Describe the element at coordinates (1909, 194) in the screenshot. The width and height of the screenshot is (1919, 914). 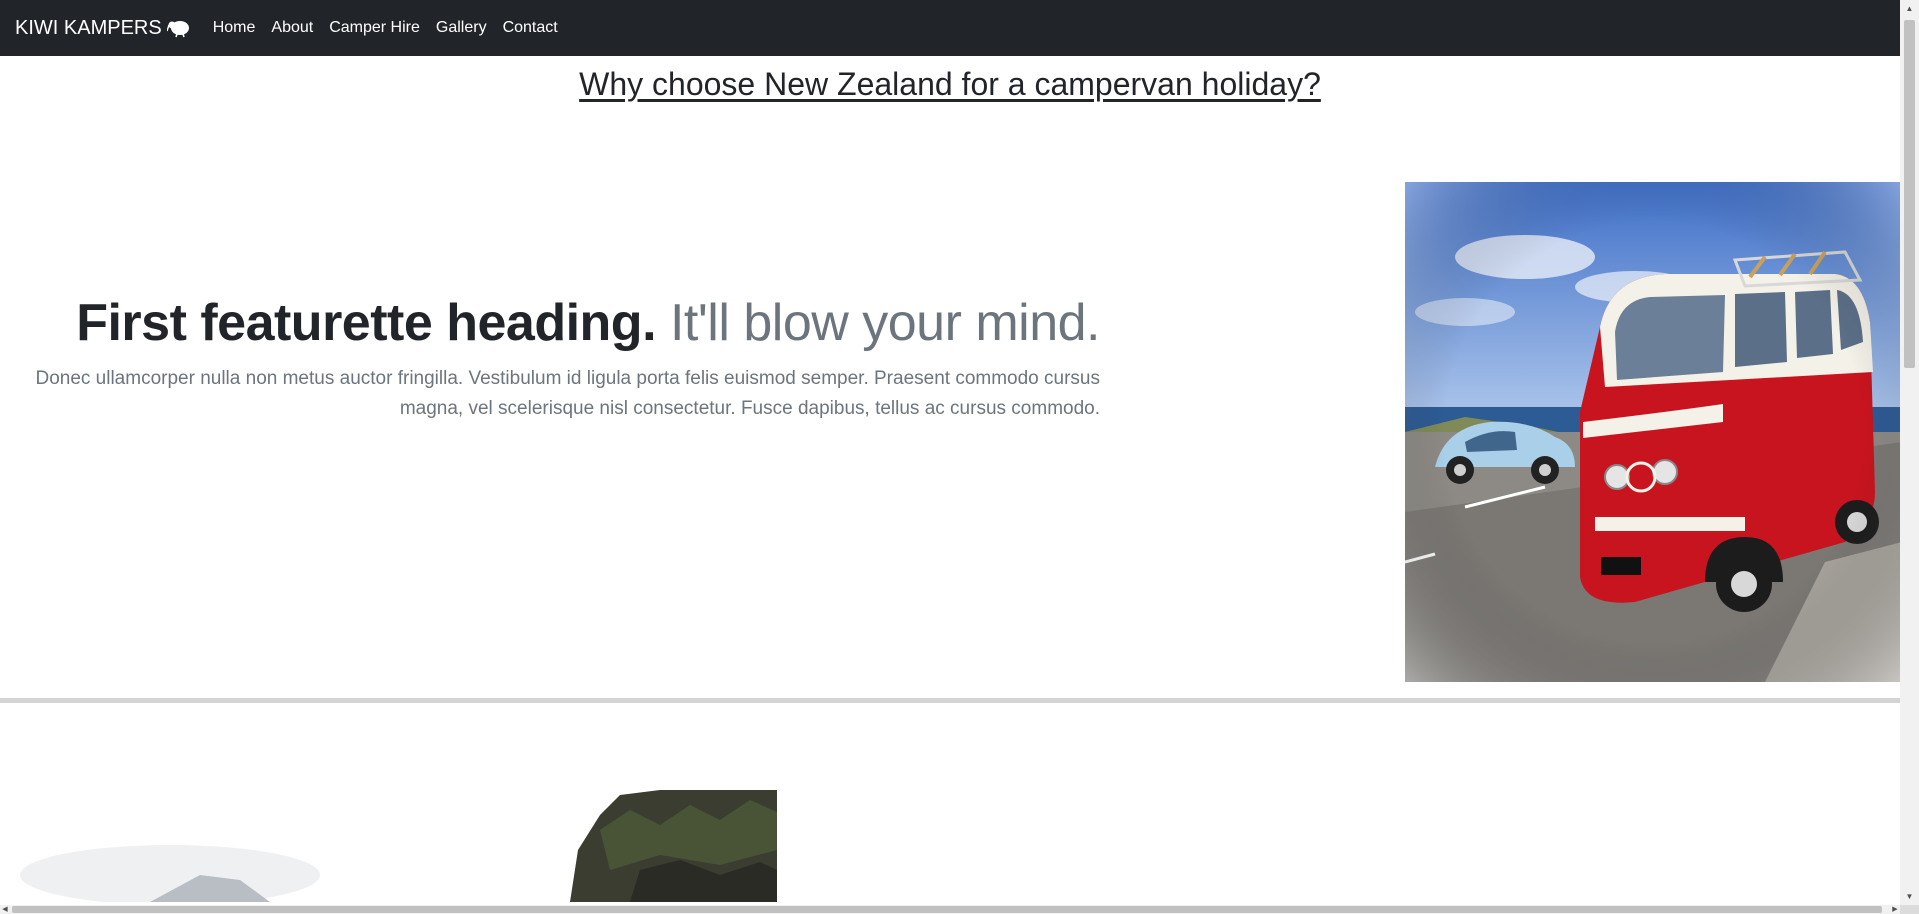
I see `vertical-scroll-thumb` at that location.